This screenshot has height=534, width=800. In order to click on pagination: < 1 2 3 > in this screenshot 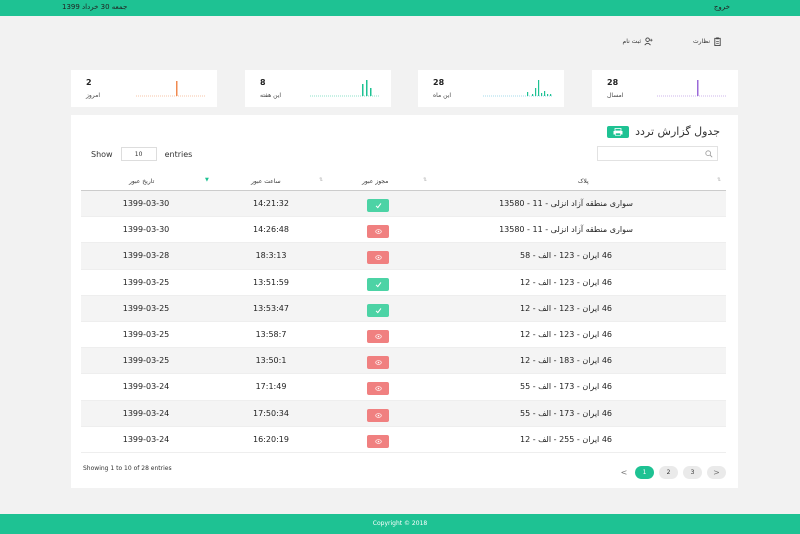, I will do `click(672, 472)`.